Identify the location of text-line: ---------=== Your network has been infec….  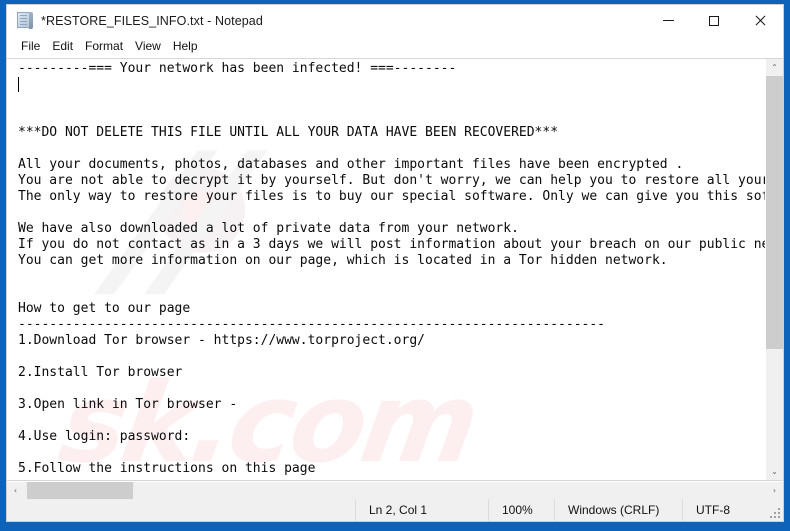
(237, 68).